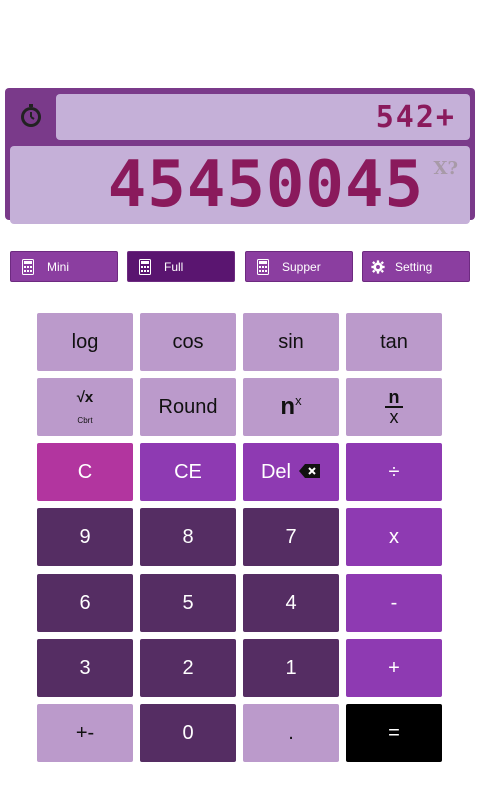  What do you see at coordinates (188, 537) in the screenshot?
I see `digit-8-button: 8` at bounding box center [188, 537].